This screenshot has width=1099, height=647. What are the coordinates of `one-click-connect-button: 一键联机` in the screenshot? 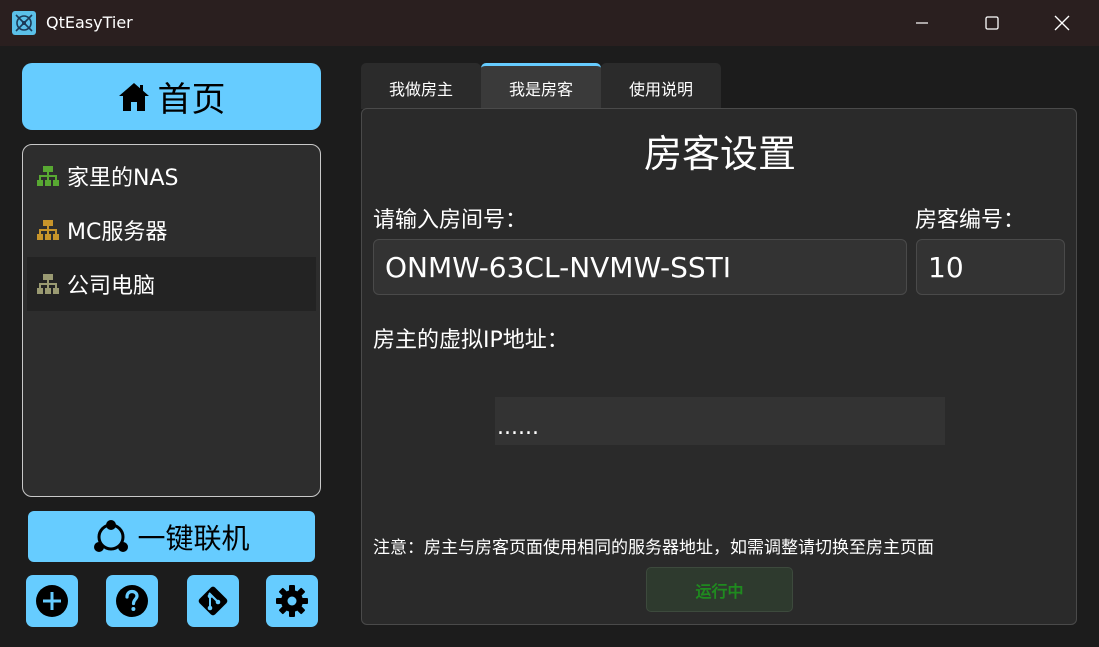 It's located at (171, 536).